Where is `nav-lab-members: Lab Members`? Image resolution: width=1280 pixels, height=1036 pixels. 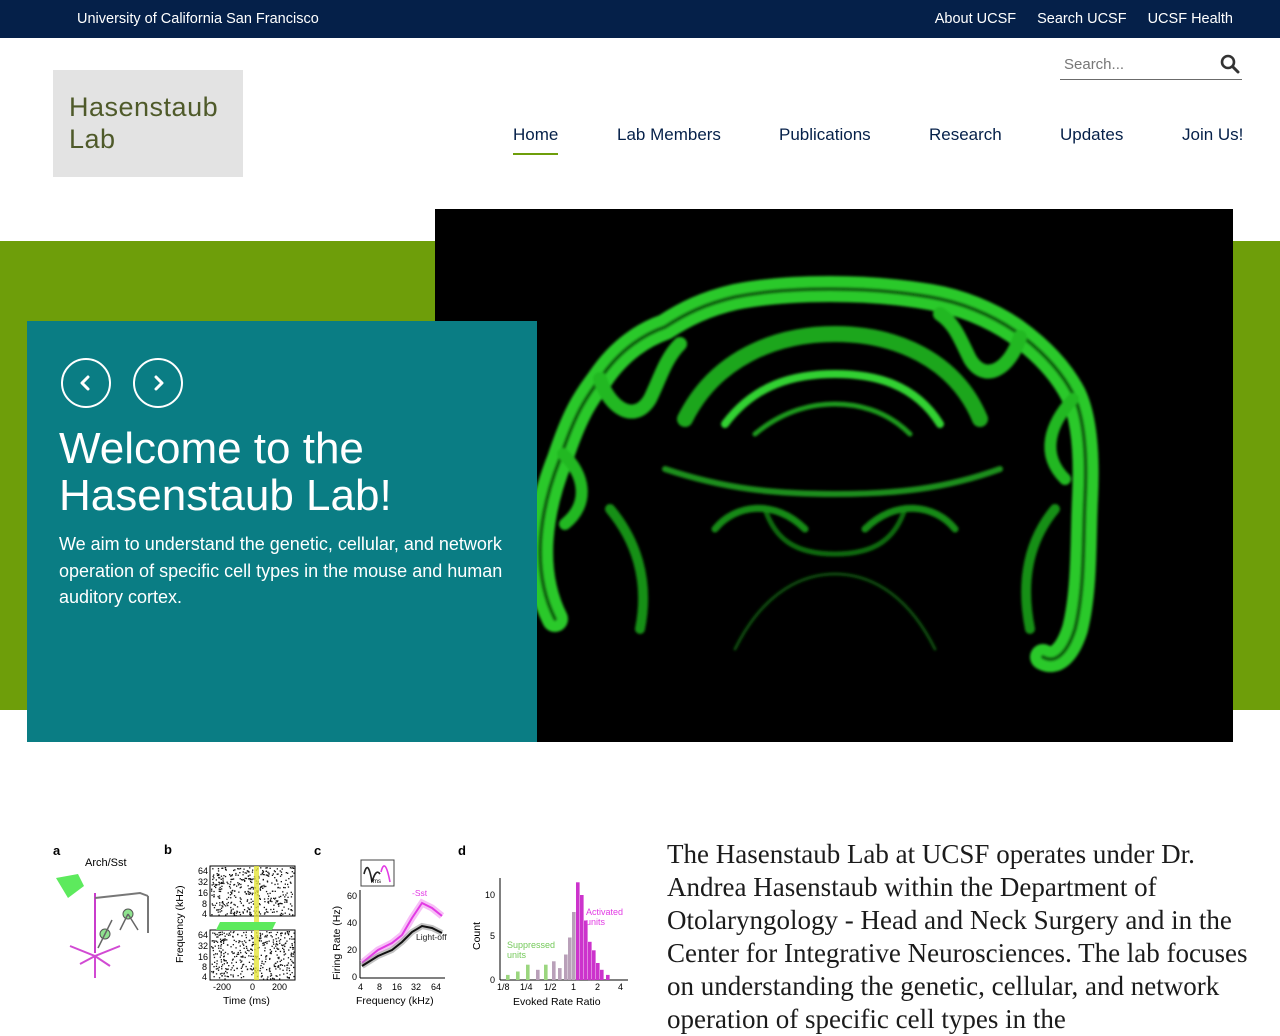 nav-lab-members: Lab Members is located at coordinates (669, 135).